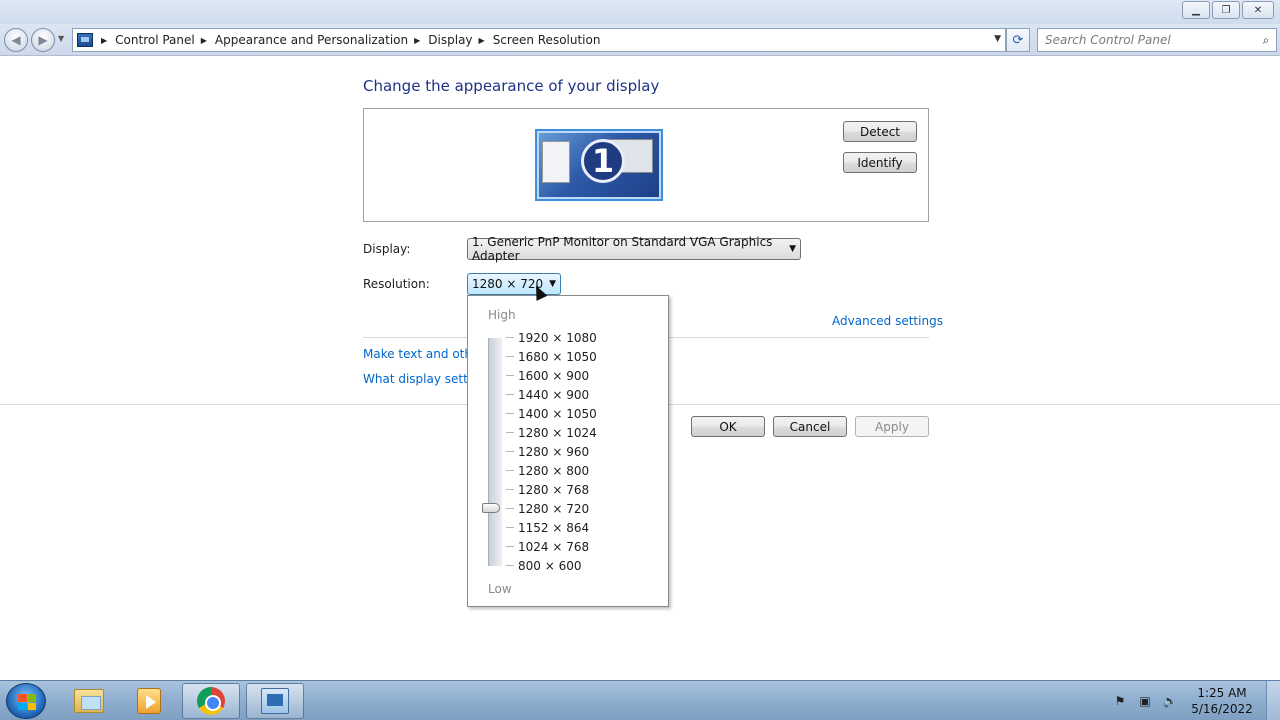 Image resolution: width=1280 pixels, height=720 pixels. I want to click on forward-arrow-icon: ▶, so click(43, 40).